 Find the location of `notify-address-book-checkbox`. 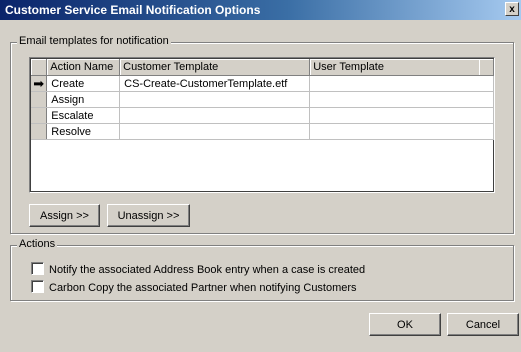

notify-address-book-checkbox is located at coordinates (37, 268).